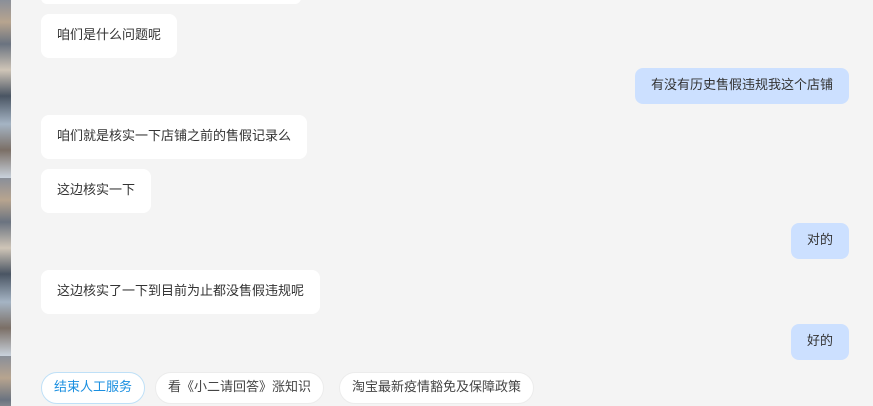  Describe the element at coordinates (819, 342) in the screenshot. I see `user-message: 好的` at that location.